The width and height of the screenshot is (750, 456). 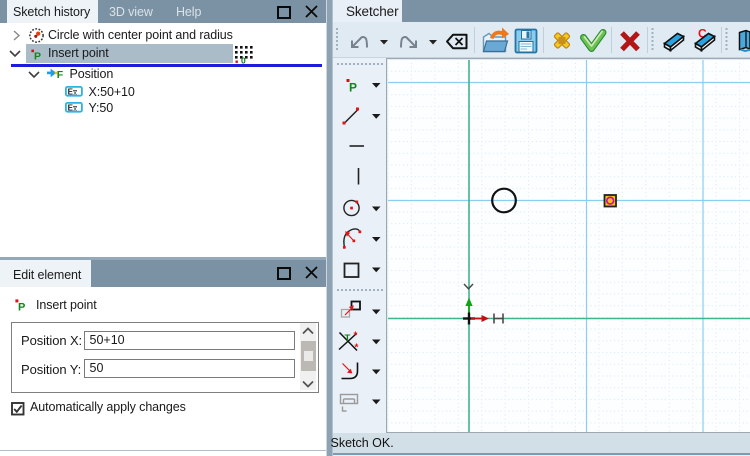 I want to click on svg-text: T, so click(x=348, y=338).